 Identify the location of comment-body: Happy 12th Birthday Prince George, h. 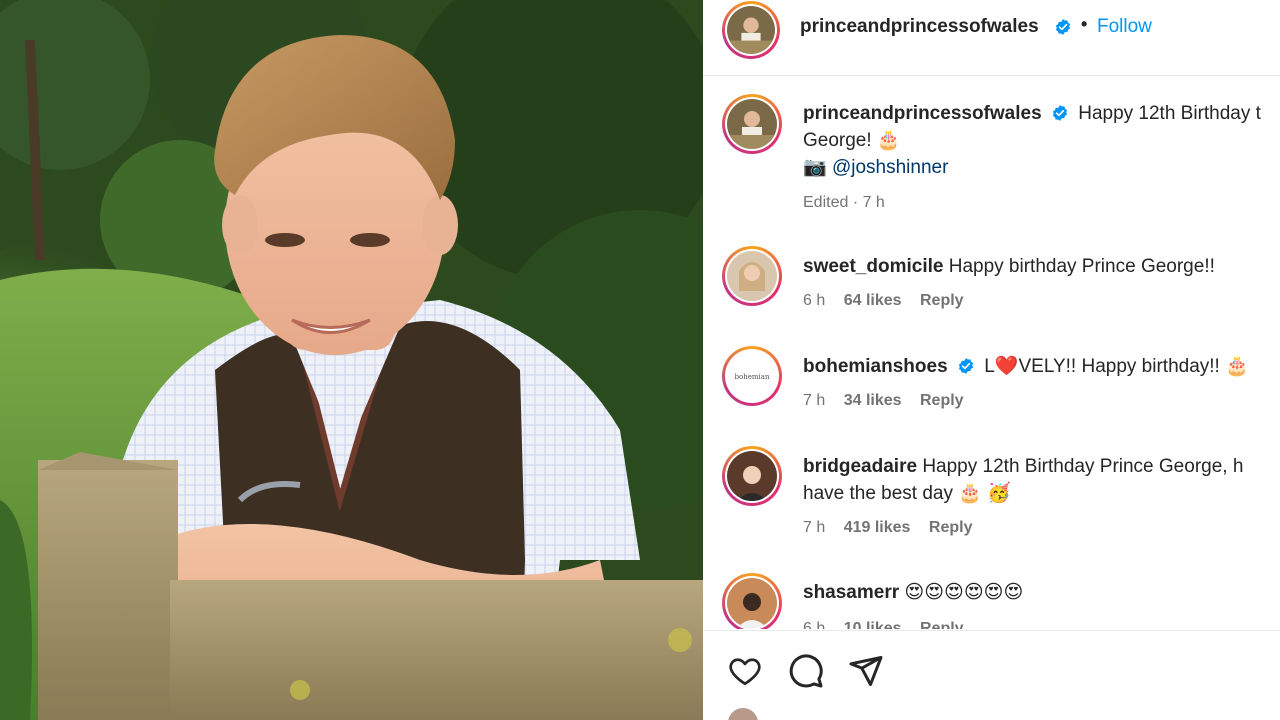
(1083, 466).